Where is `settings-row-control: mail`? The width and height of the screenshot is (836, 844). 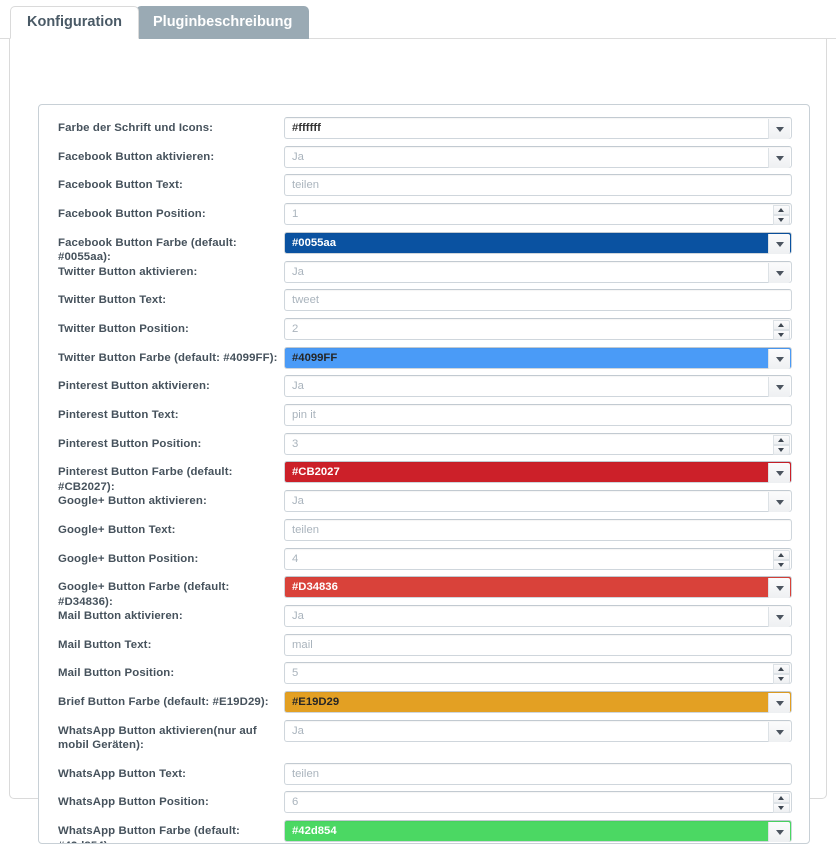 settings-row-control: mail is located at coordinates (538, 644).